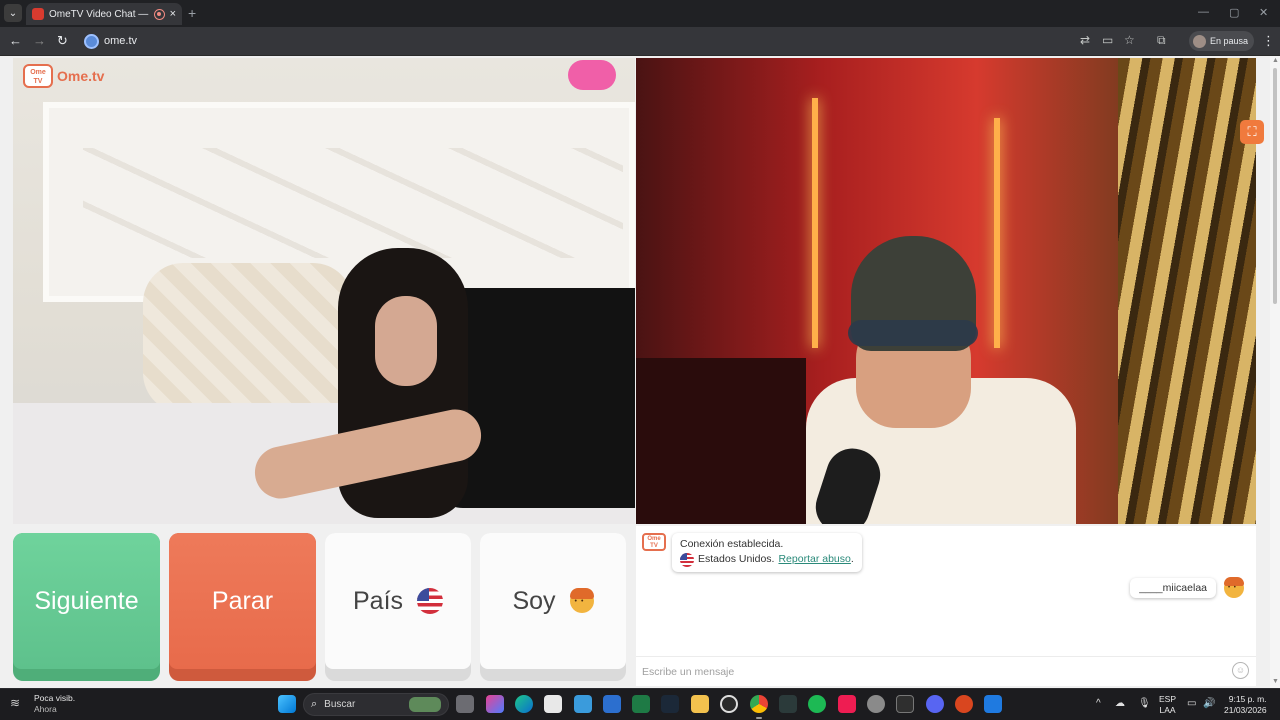 This screenshot has width=1280, height=720. Describe the element at coordinates (81, 76) in the screenshot. I see `logo-text: Ome.tv` at that location.